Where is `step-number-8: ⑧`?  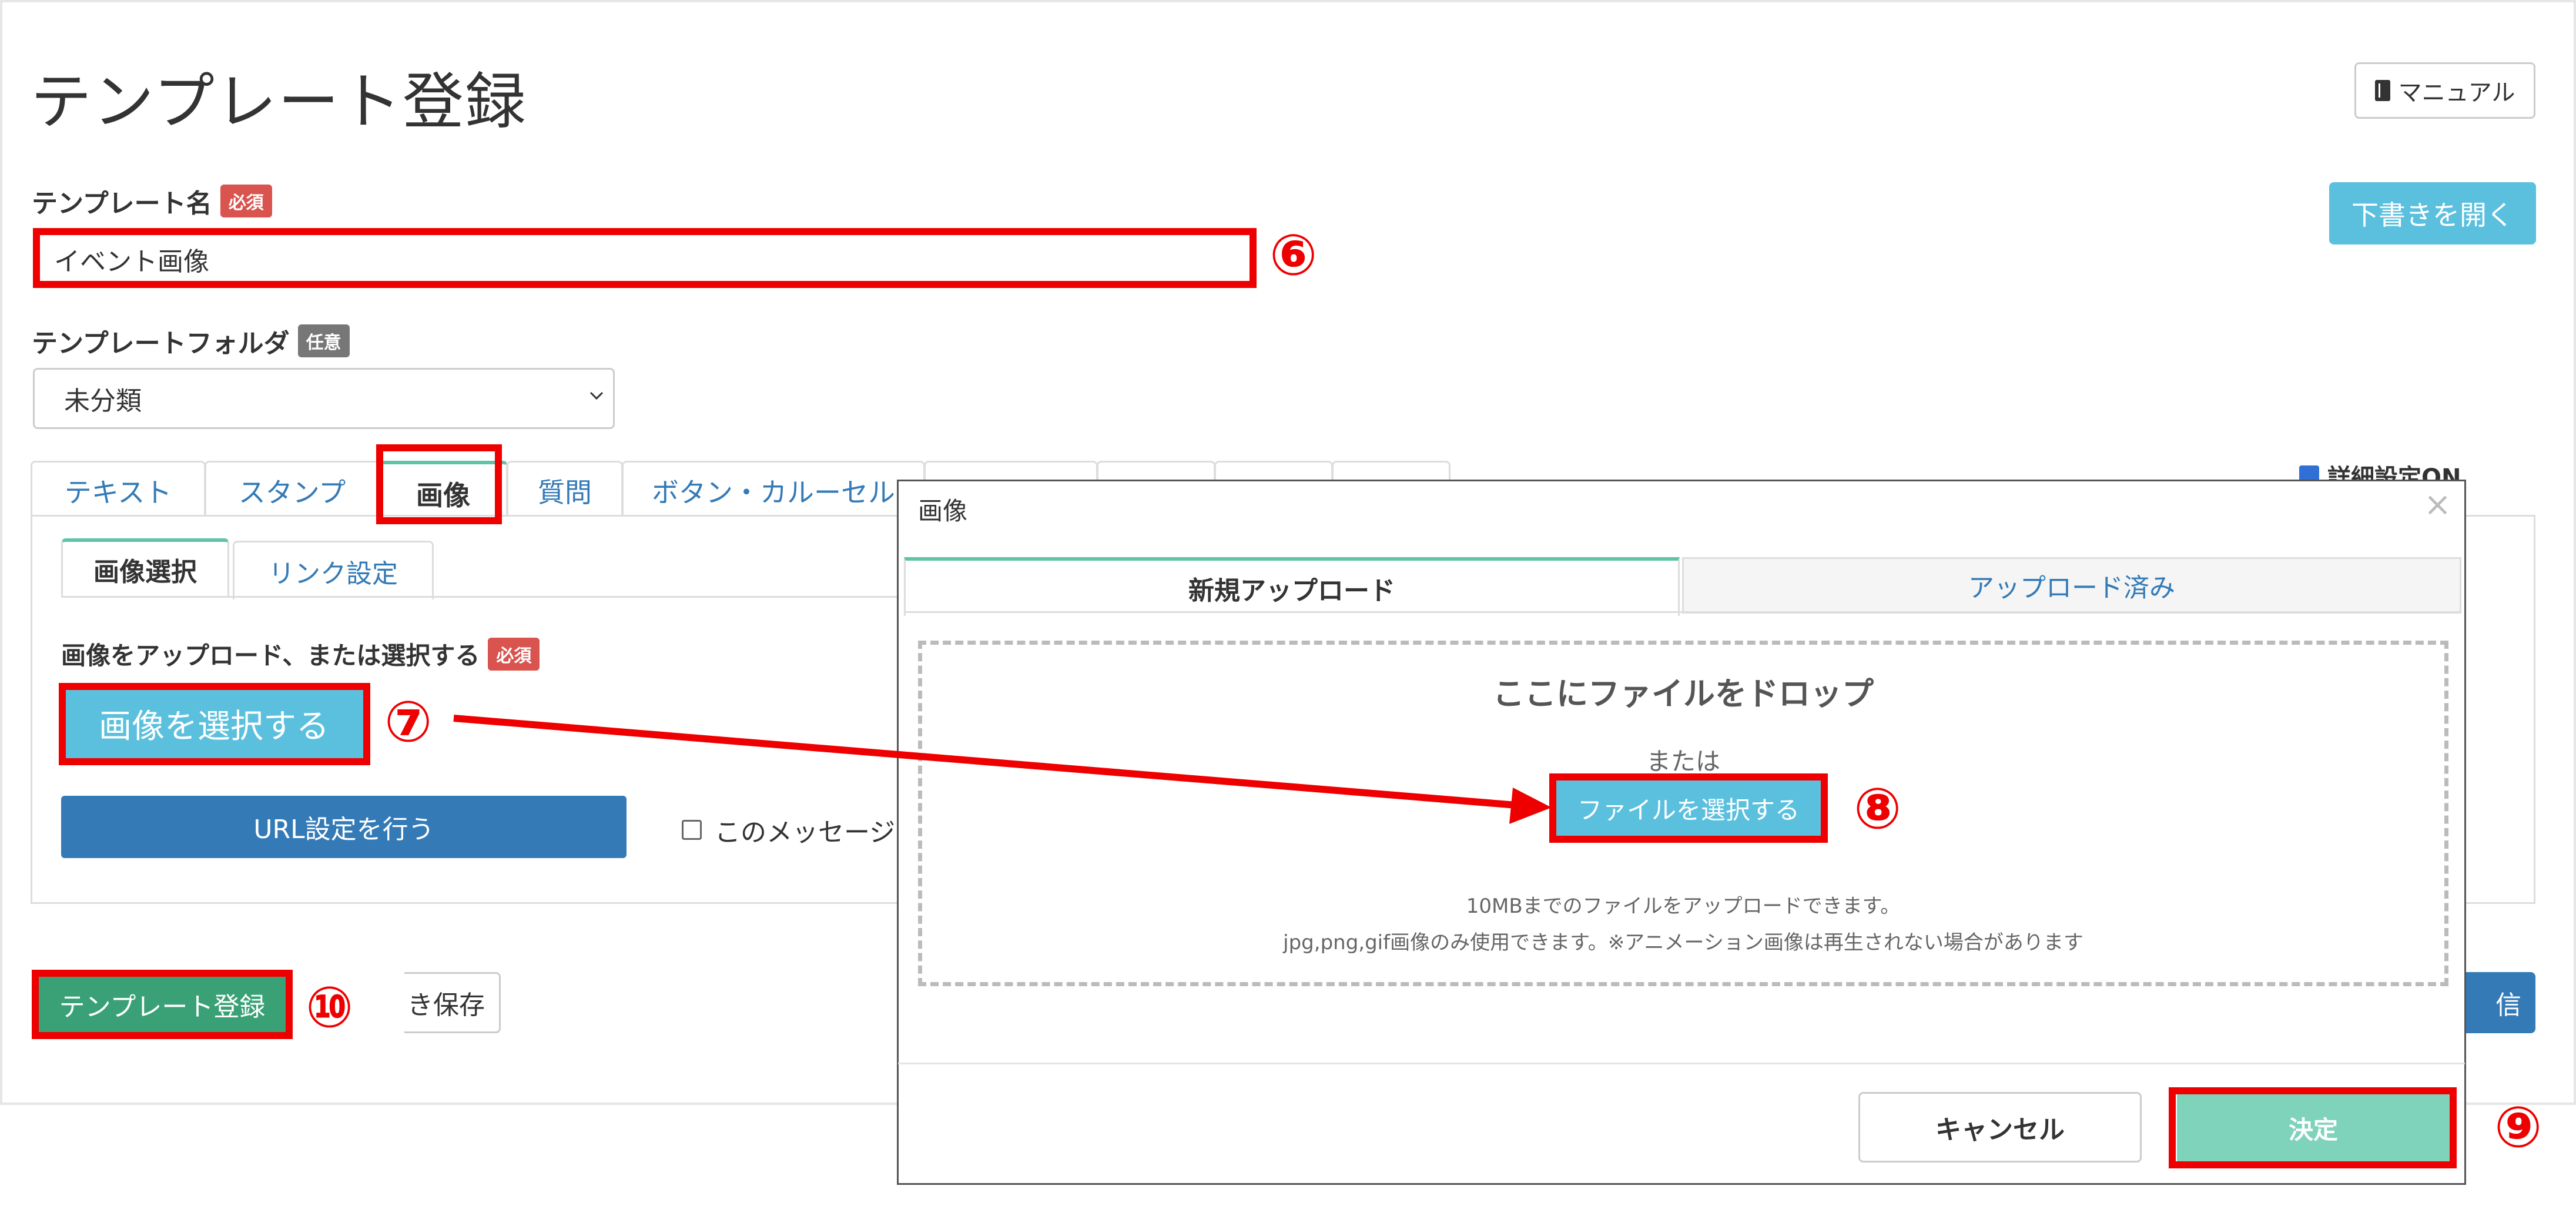
step-number-8: ⑧ is located at coordinates (1878, 809).